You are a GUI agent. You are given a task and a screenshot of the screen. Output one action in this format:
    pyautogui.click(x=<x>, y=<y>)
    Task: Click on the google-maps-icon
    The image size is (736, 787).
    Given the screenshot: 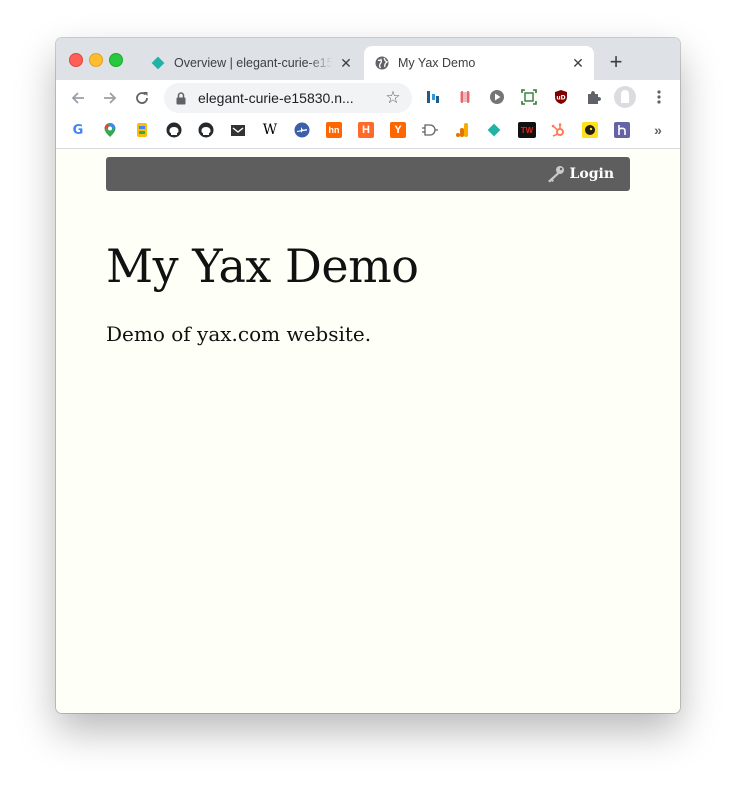 What is the action you would take?
    pyautogui.click(x=110, y=130)
    